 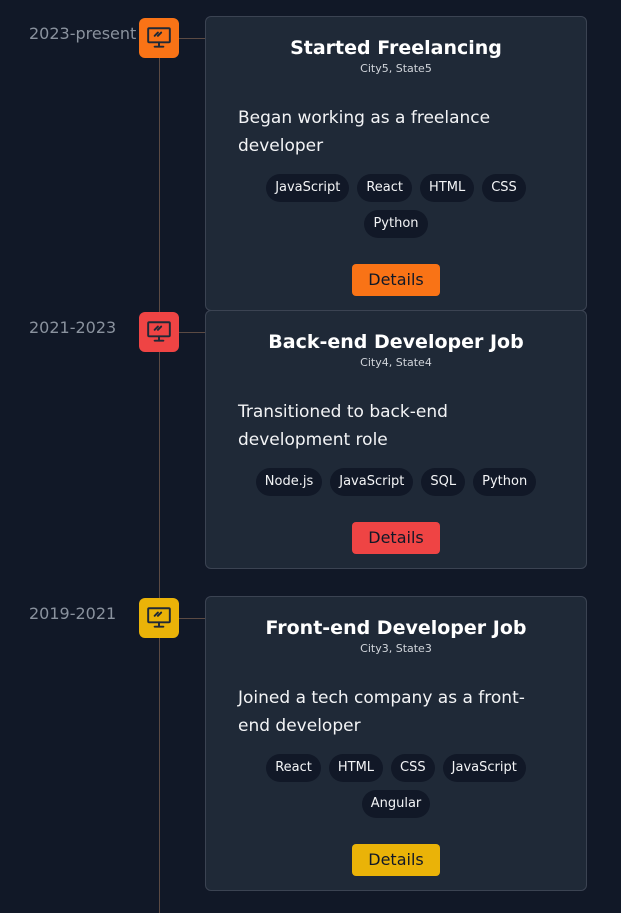 What do you see at coordinates (396, 648) in the screenshot?
I see `card-location: City3, State3` at bounding box center [396, 648].